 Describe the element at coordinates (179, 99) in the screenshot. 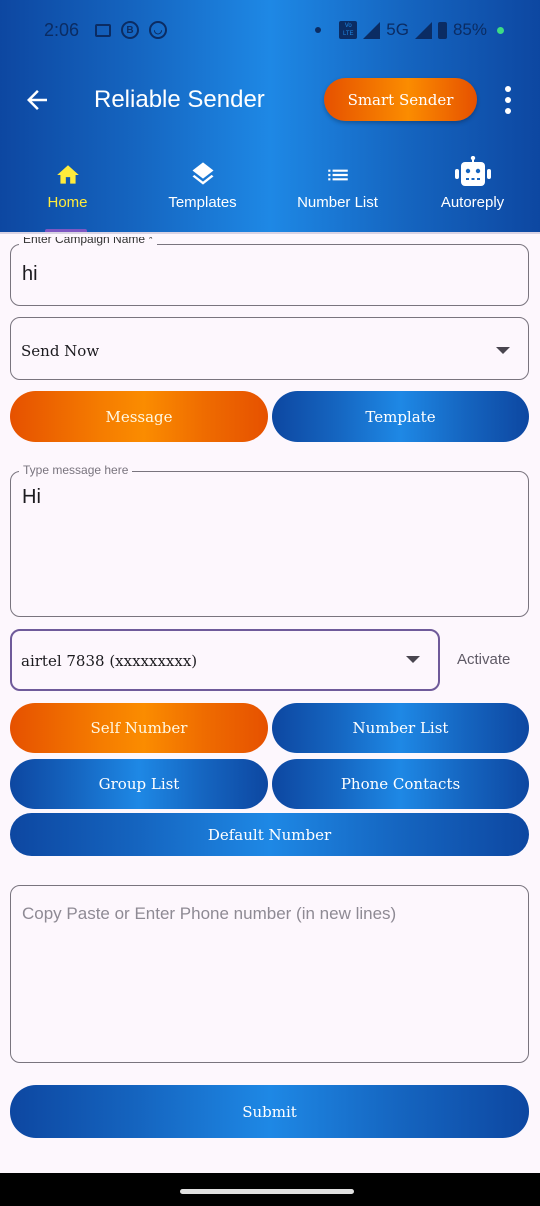

I see `app-title: Reliable Sender` at that location.